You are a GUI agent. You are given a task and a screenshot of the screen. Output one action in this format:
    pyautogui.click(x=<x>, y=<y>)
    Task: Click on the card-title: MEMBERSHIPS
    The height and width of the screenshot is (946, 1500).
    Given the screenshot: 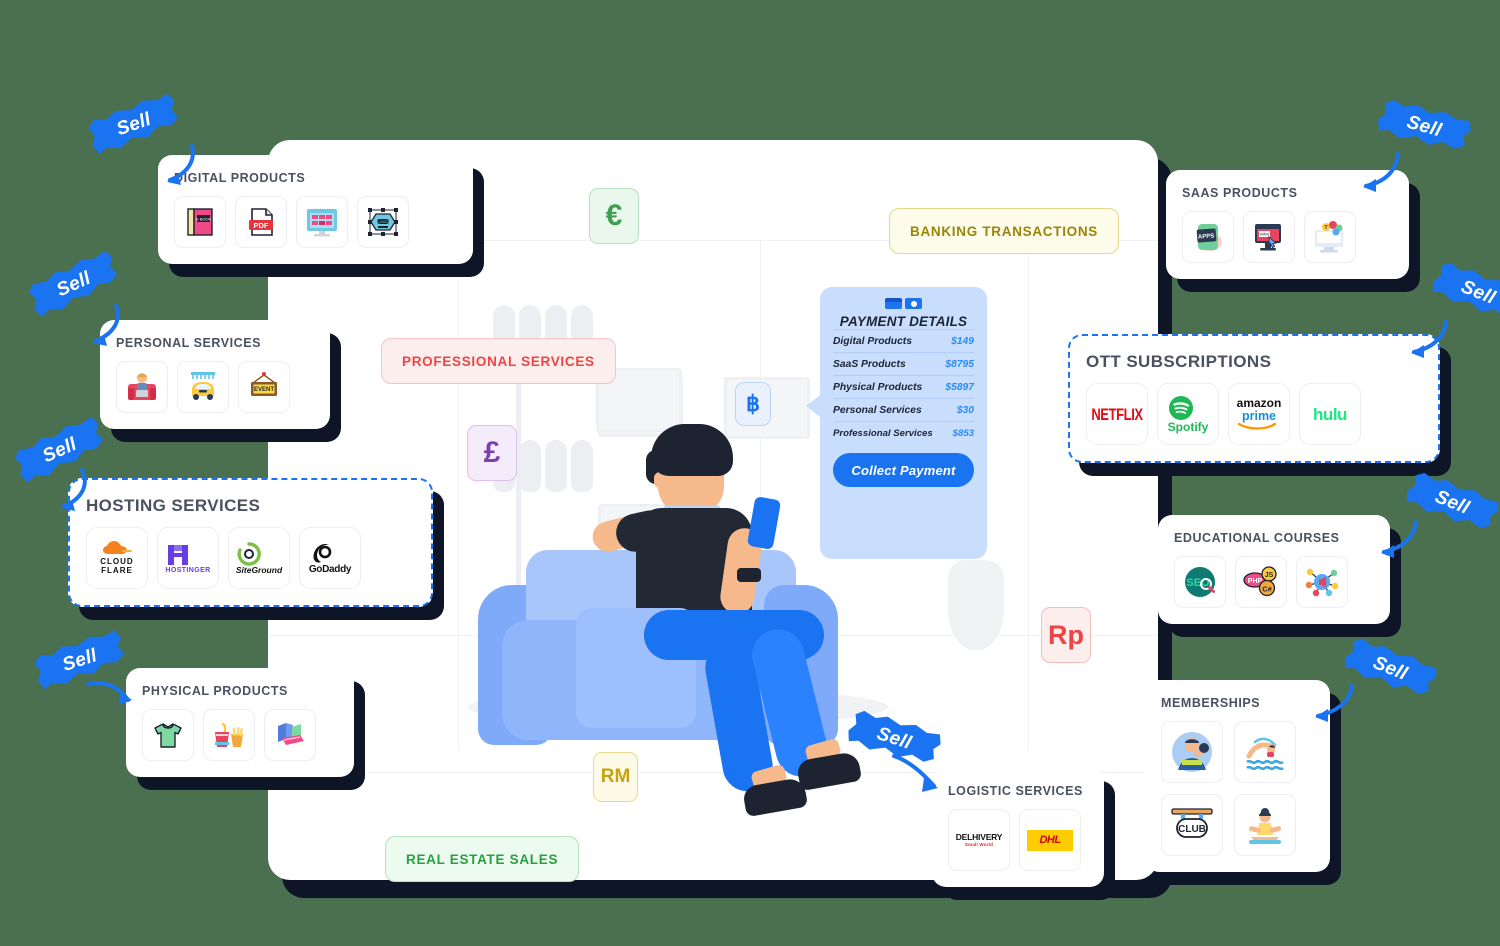 What is the action you would take?
    pyautogui.click(x=1211, y=703)
    